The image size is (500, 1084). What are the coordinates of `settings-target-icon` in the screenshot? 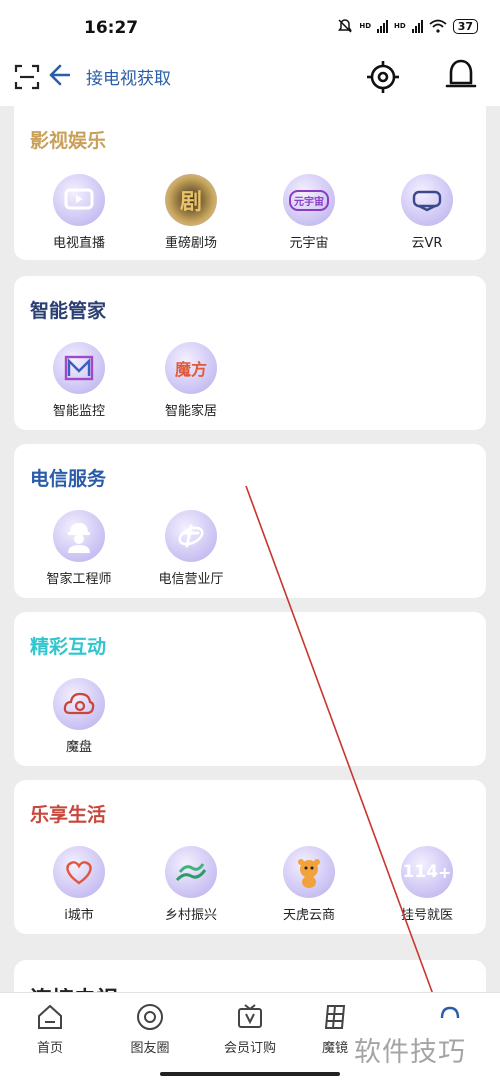 It's located at (383, 77).